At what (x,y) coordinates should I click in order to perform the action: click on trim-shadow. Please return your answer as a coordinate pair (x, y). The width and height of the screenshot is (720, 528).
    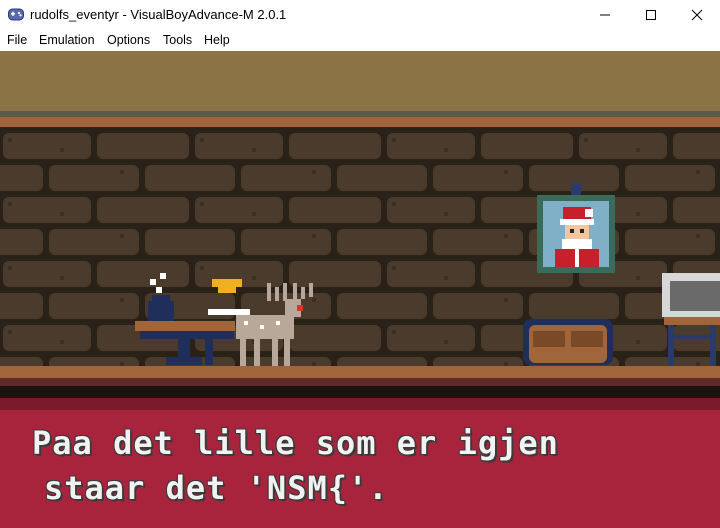
    Looking at the image, I should click on (360, 128).